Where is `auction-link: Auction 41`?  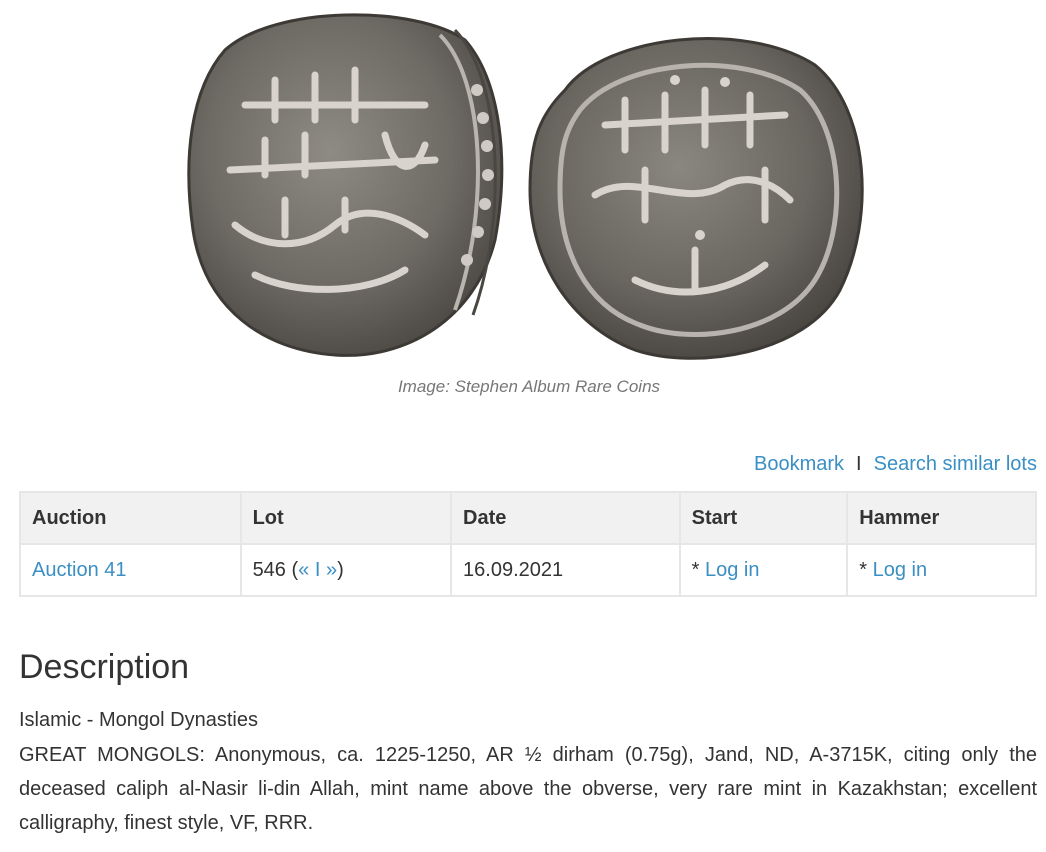 auction-link: Auction 41 is located at coordinates (79, 570).